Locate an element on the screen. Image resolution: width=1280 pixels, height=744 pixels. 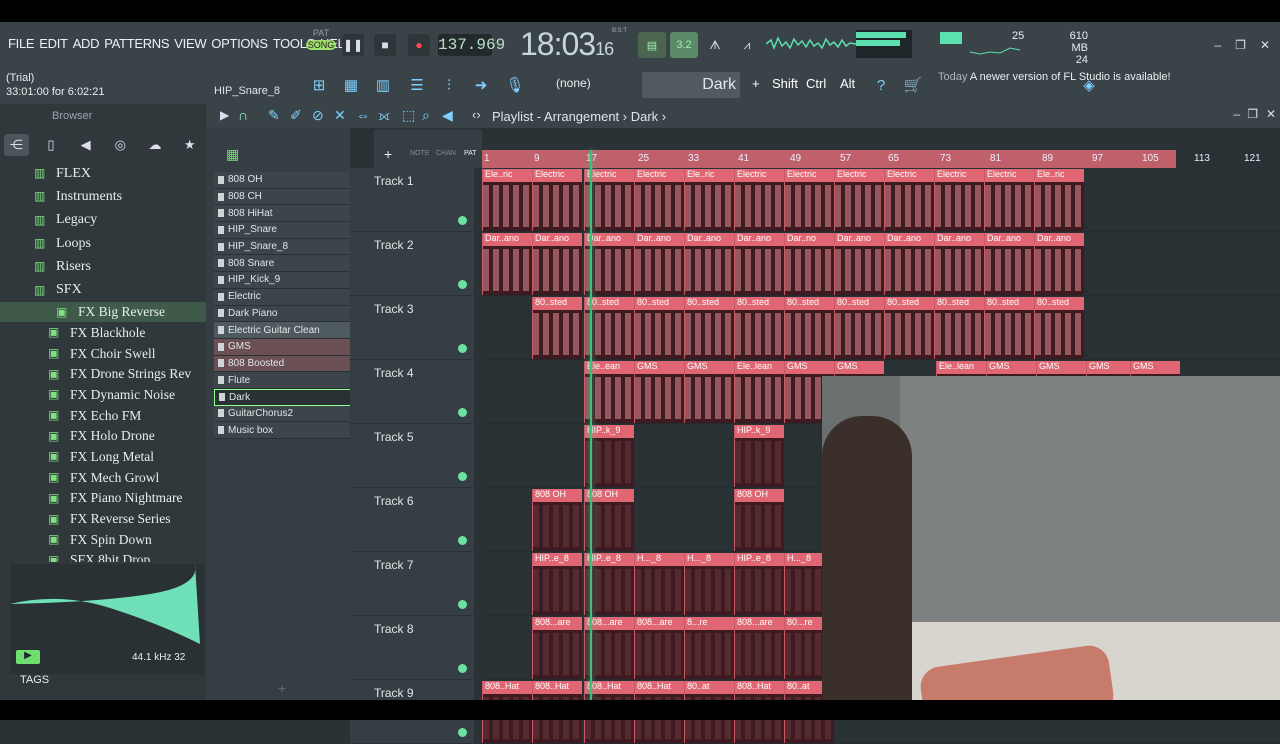
browser-item: ▣ SFX 8bit Drop is located at coordinates (103, 556).